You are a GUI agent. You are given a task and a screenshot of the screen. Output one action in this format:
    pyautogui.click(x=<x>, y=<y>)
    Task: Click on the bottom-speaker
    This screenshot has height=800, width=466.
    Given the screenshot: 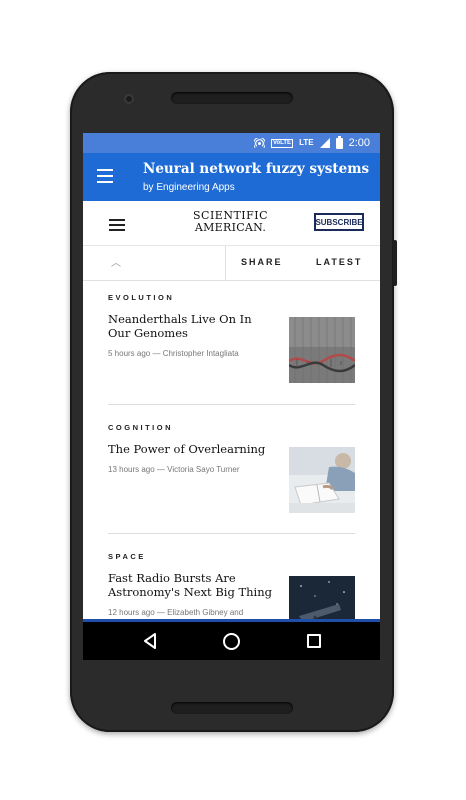 What is the action you would take?
    pyautogui.click(x=232, y=708)
    